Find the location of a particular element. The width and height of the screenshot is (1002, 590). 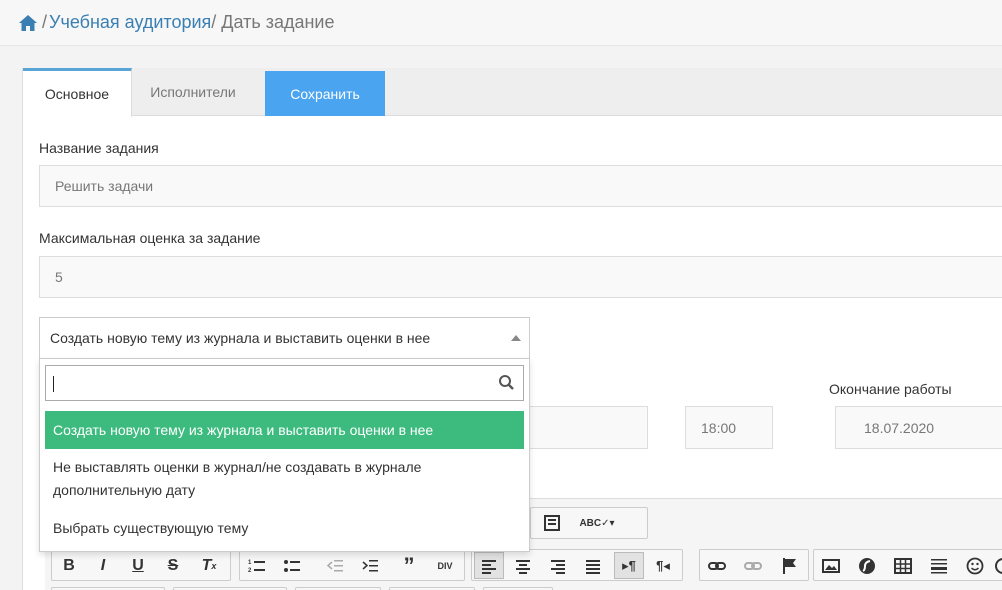

tab-bar: Основное Исполнители Сохранить is located at coordinates (512, 92).